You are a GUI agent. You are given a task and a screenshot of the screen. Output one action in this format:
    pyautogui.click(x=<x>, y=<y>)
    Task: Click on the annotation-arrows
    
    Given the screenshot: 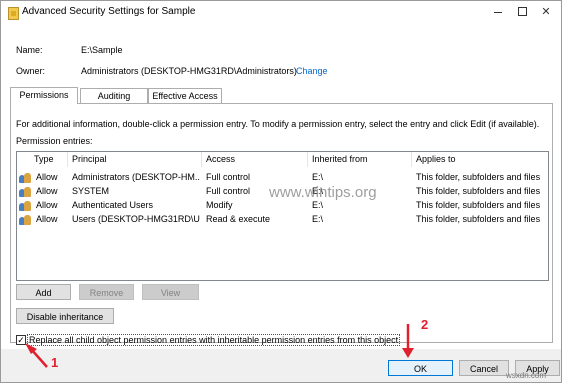 What is the action you would take?
    pyautogui.click(x=219, y=346)
    